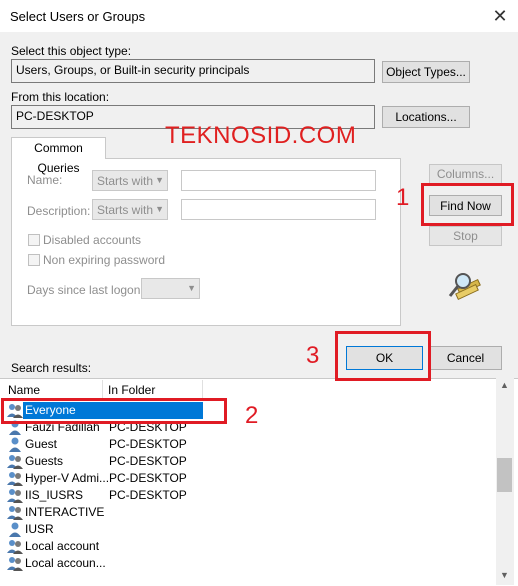 The width and height of the screenshot is (518, 586). I want to click on name-label: Name:, so click(45, 180).